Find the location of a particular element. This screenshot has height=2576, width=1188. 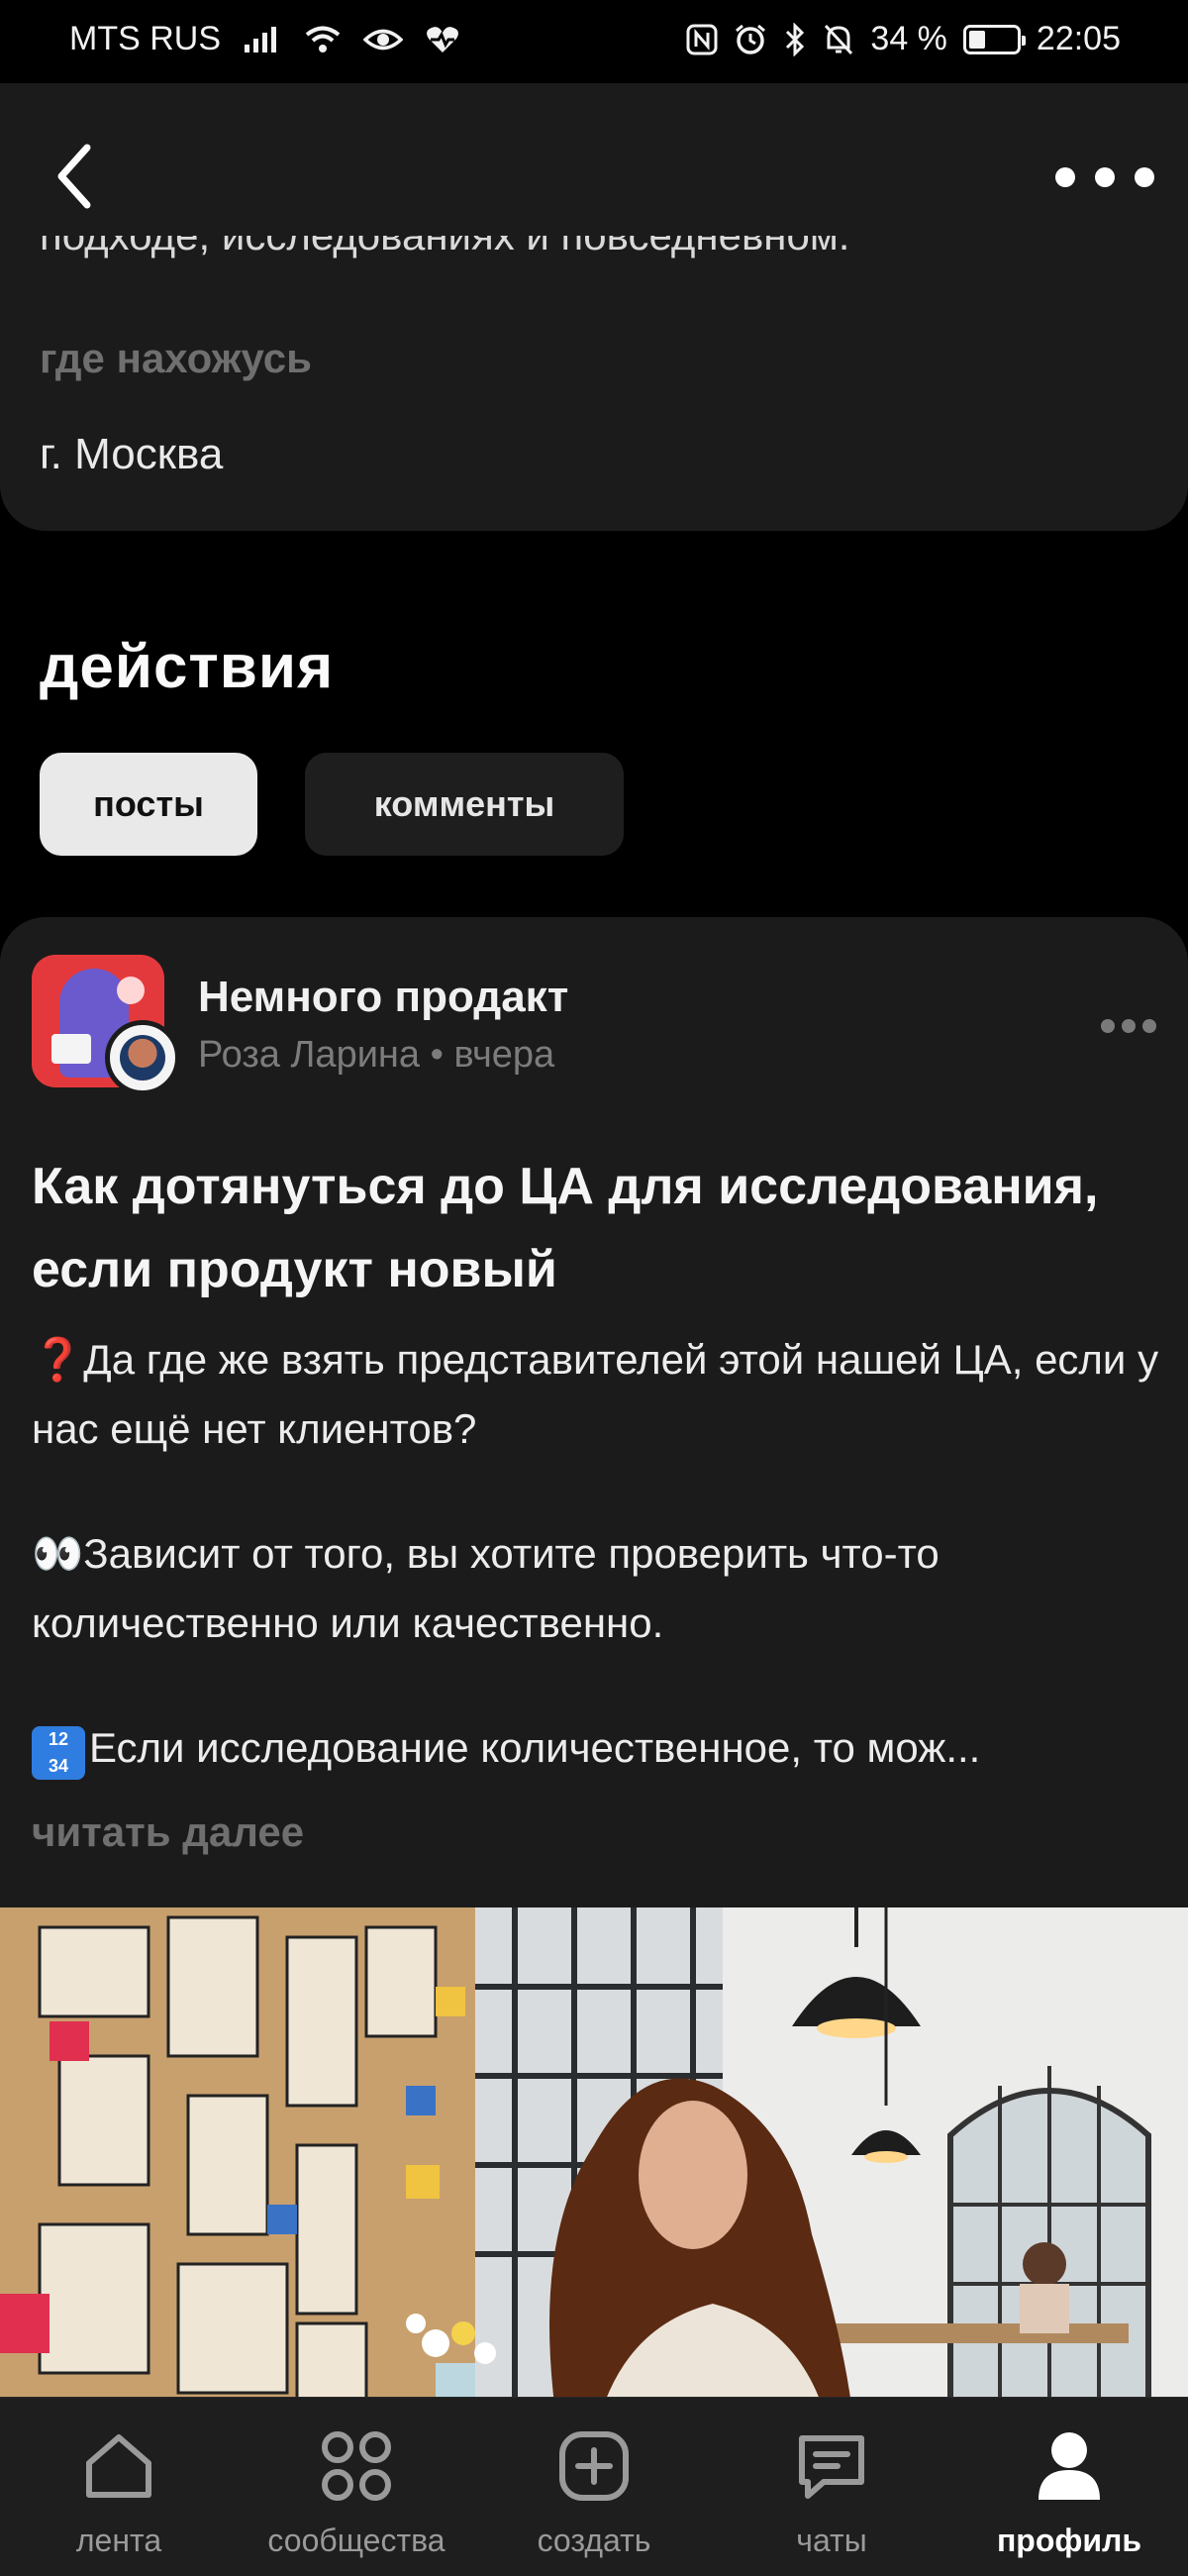

location-value: г. Москва is located at coordinates (132, 454).